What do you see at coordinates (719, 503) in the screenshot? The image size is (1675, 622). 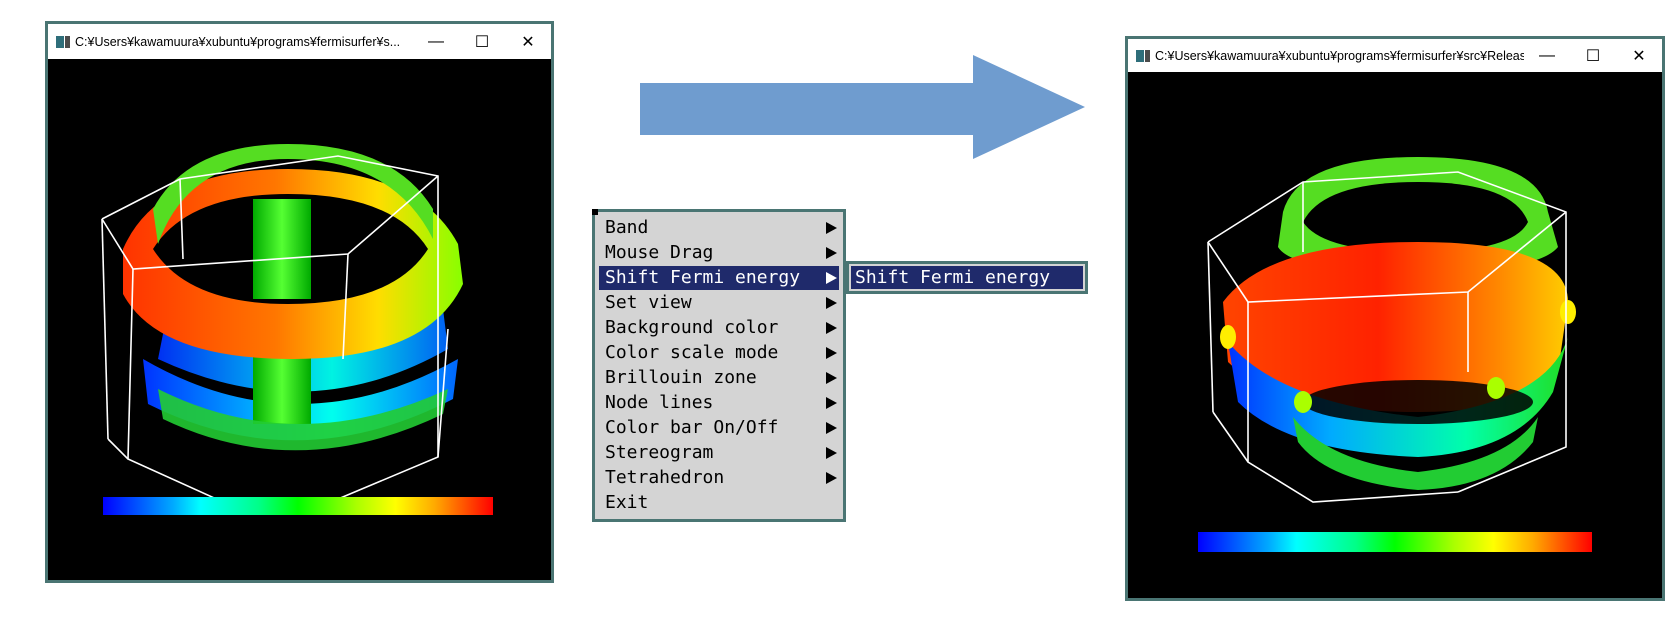 I see `menu-item-exit: Exit` at bounding box center [719, 503].